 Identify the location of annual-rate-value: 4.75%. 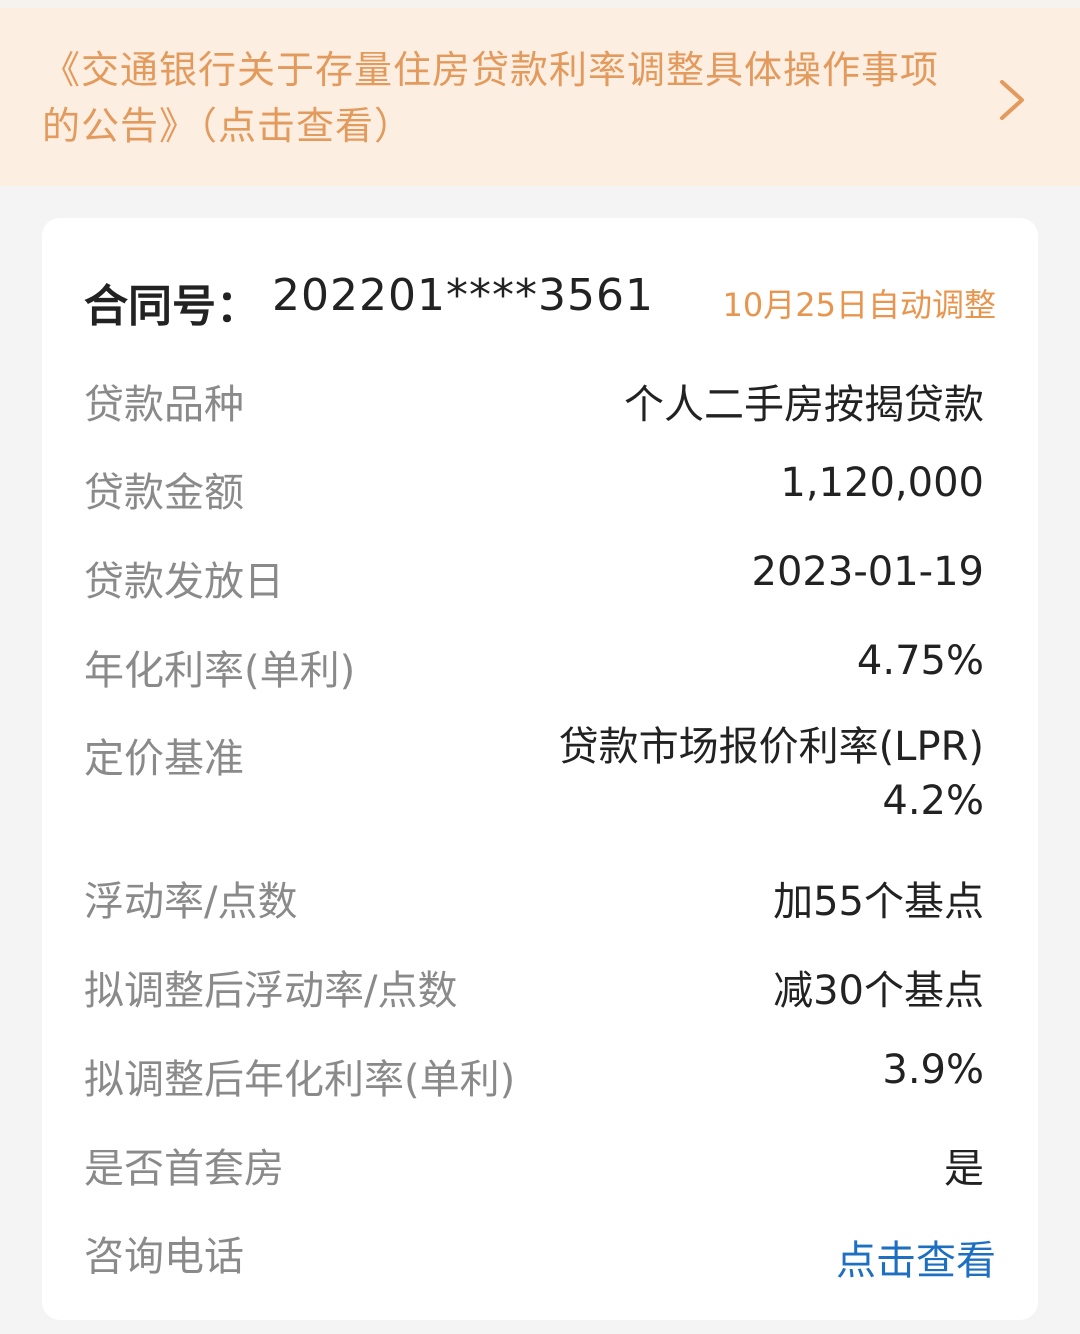
(920, 661).